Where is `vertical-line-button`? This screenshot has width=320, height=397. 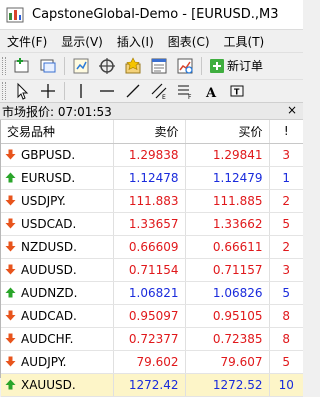
vertical-line-button is located at coordinates (81, 91).